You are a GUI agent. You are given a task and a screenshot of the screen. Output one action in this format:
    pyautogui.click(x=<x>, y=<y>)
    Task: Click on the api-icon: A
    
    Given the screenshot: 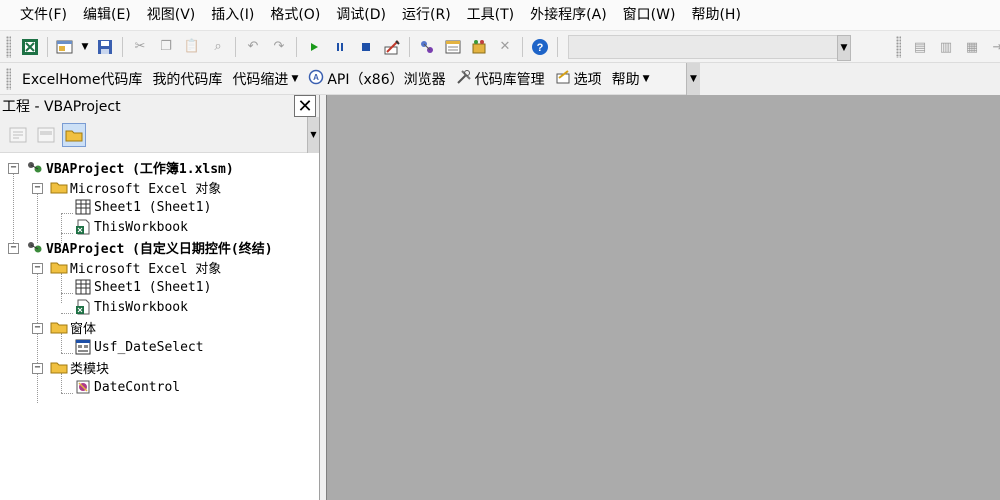 What is the action you would take?
    pyautogui.click(x=316, y=79)
    